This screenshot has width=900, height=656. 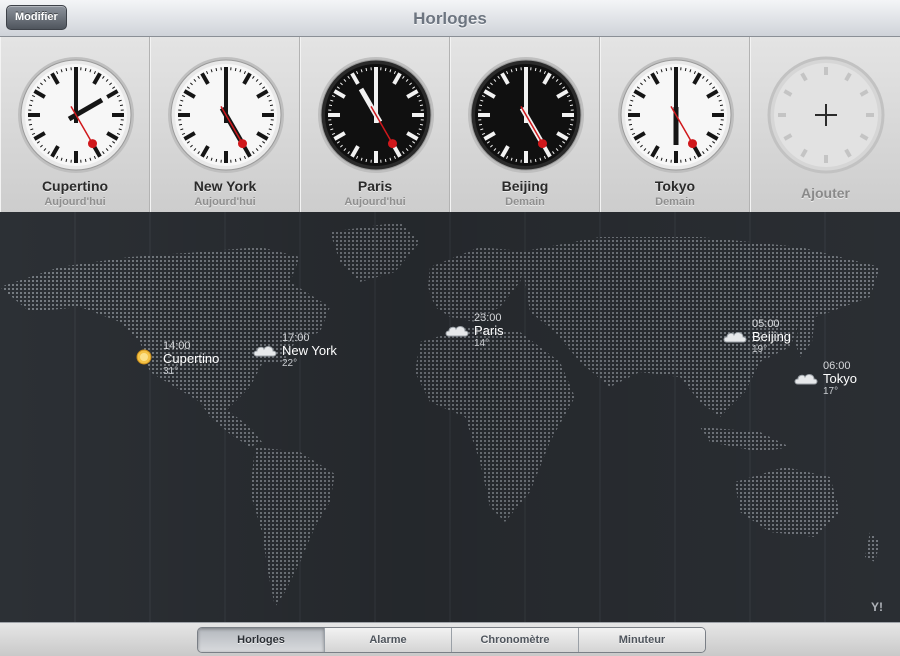 I want to click on plus-icon, so click(x=826, y=115).